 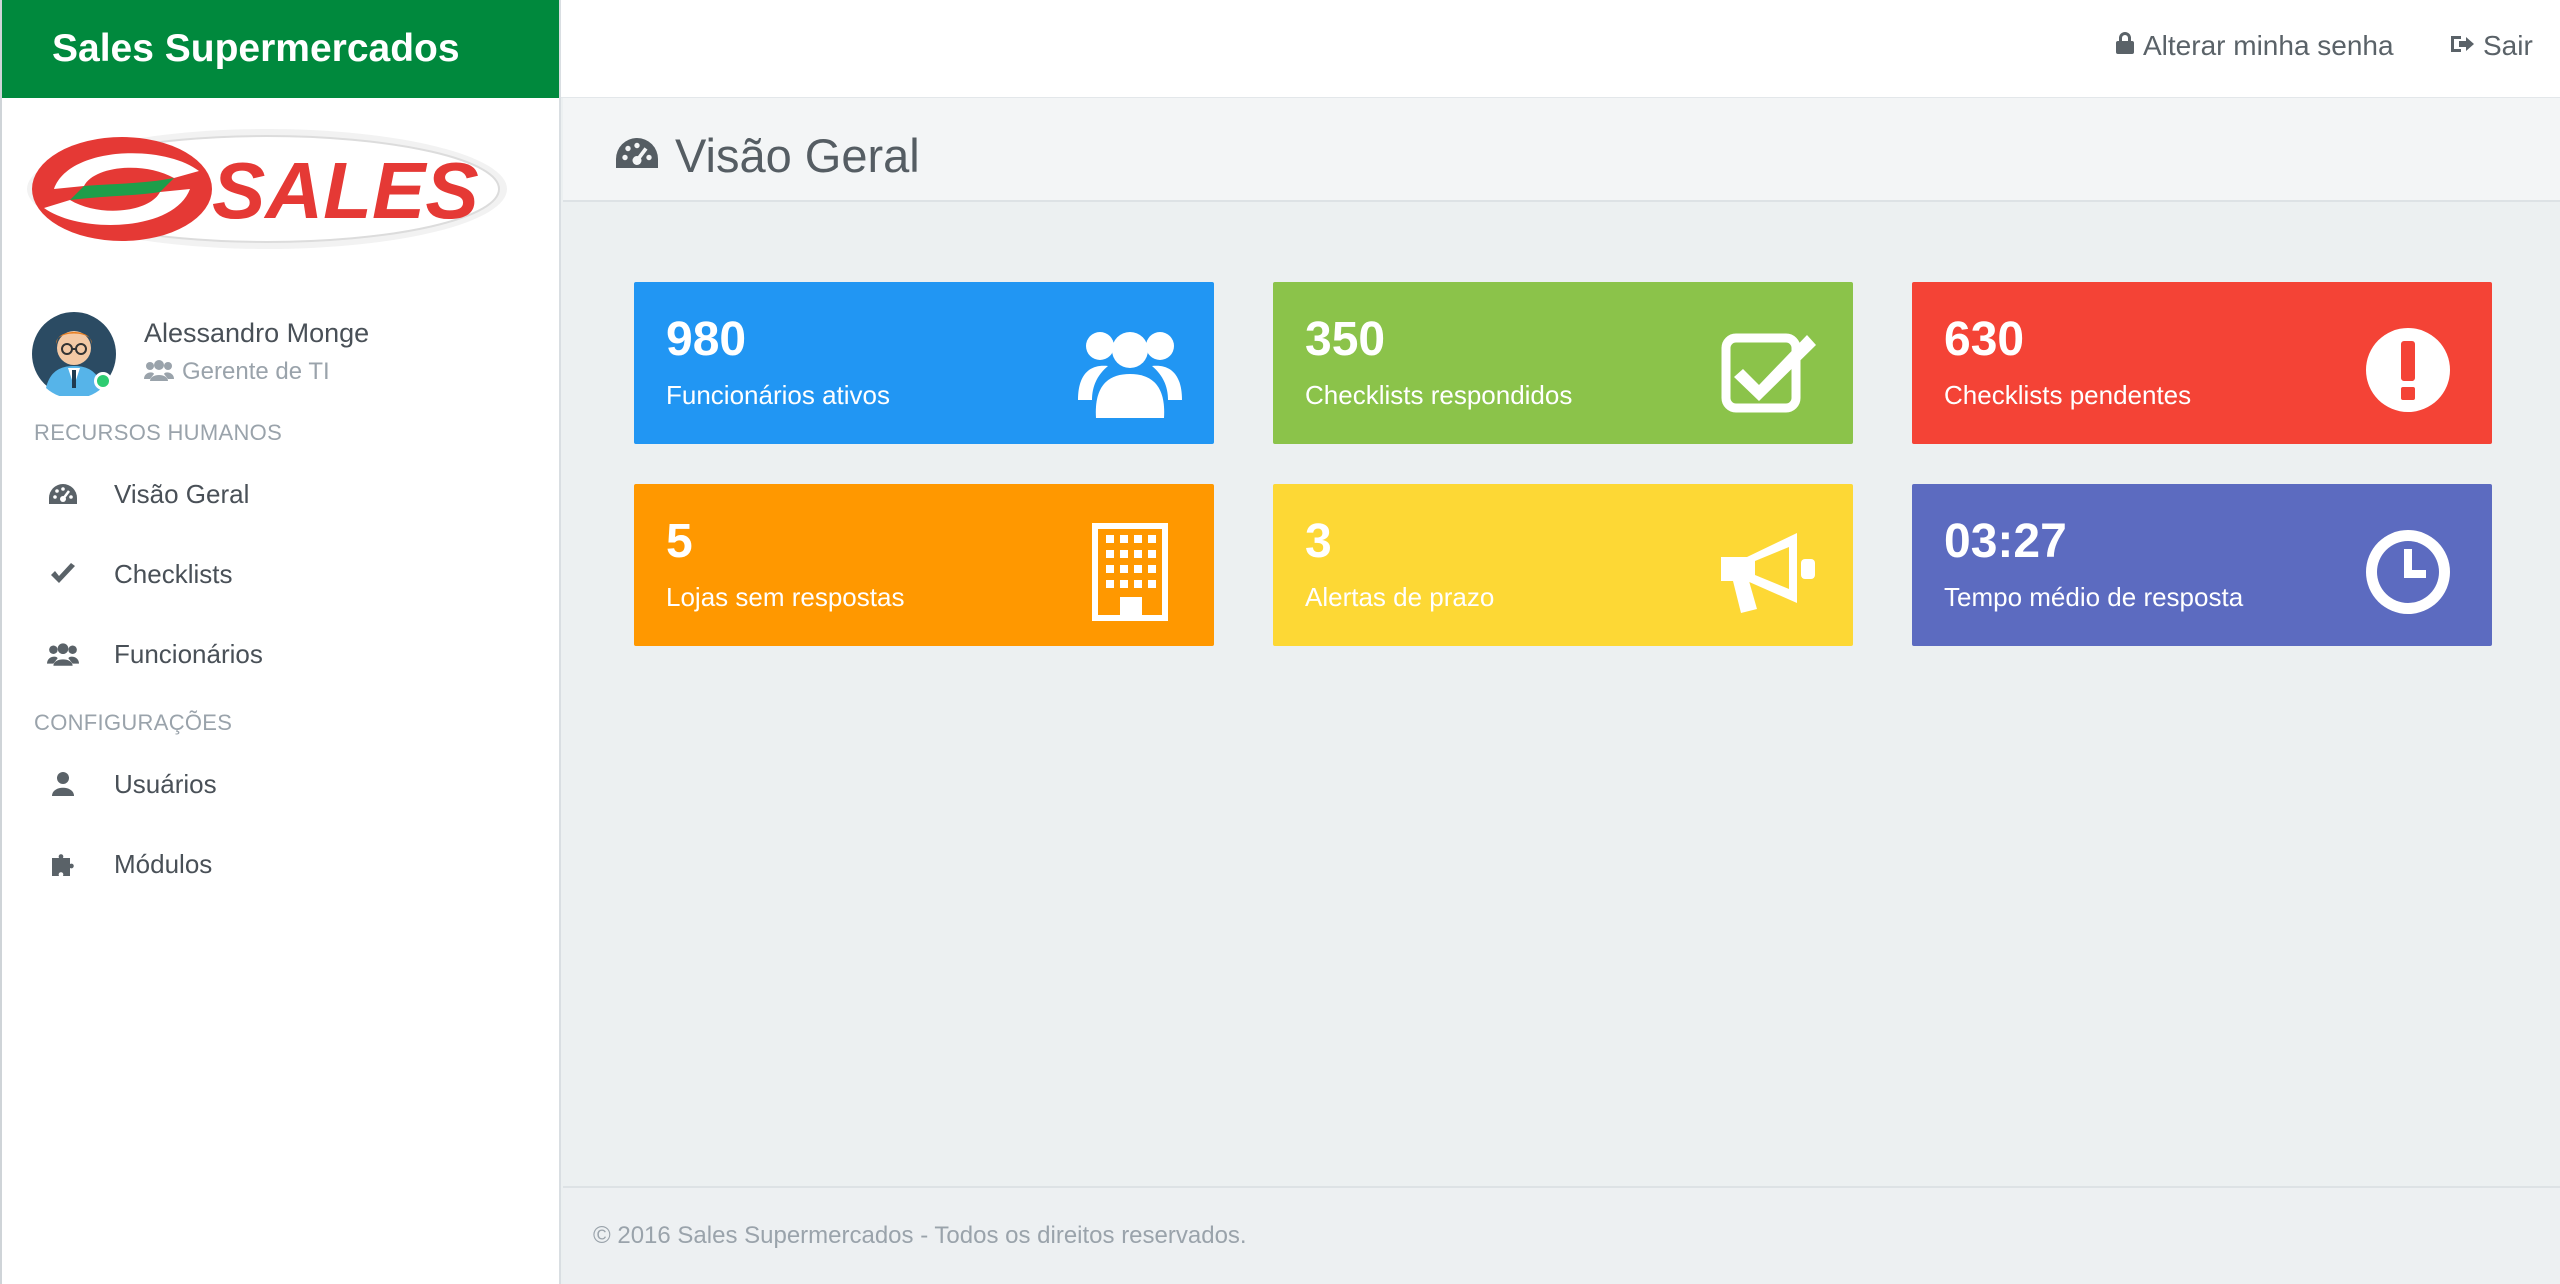 I want to click on megaphone-icon, so click(x=1769, y=572).